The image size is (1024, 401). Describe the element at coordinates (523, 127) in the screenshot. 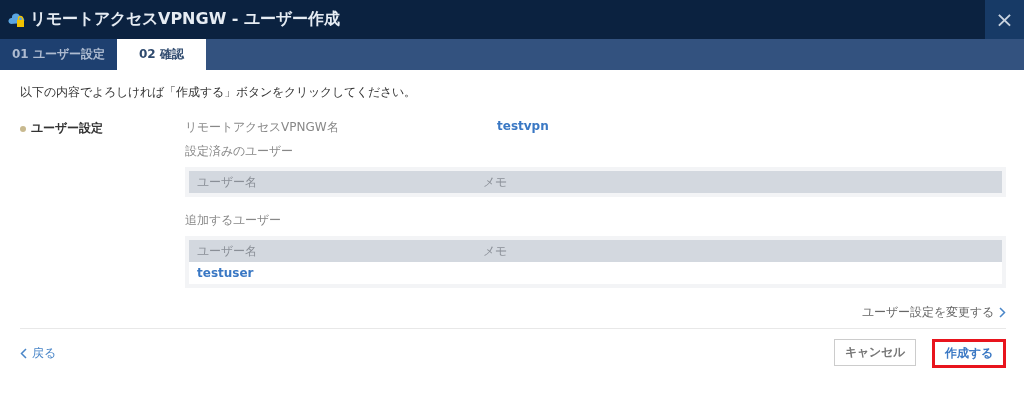

I see `field-value: testvpn` at that location.